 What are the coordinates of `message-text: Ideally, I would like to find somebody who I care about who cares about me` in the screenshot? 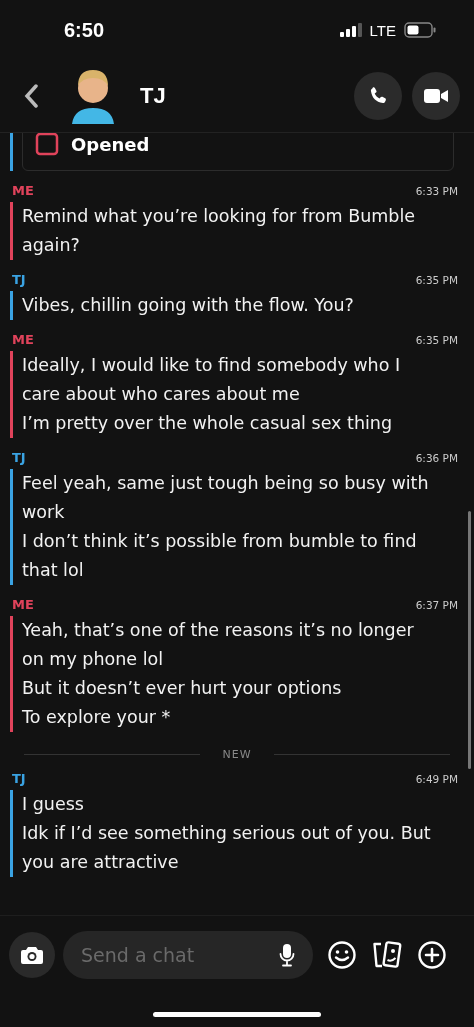 It's located at (212, 380).